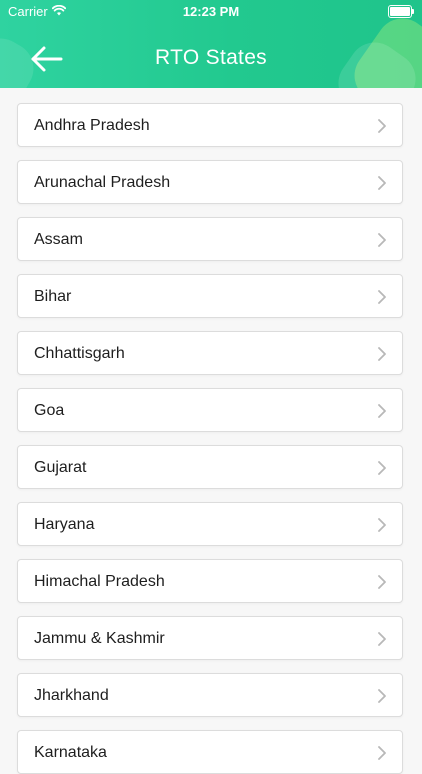  I want to click on list-item: Haryana, so click(210, 524).